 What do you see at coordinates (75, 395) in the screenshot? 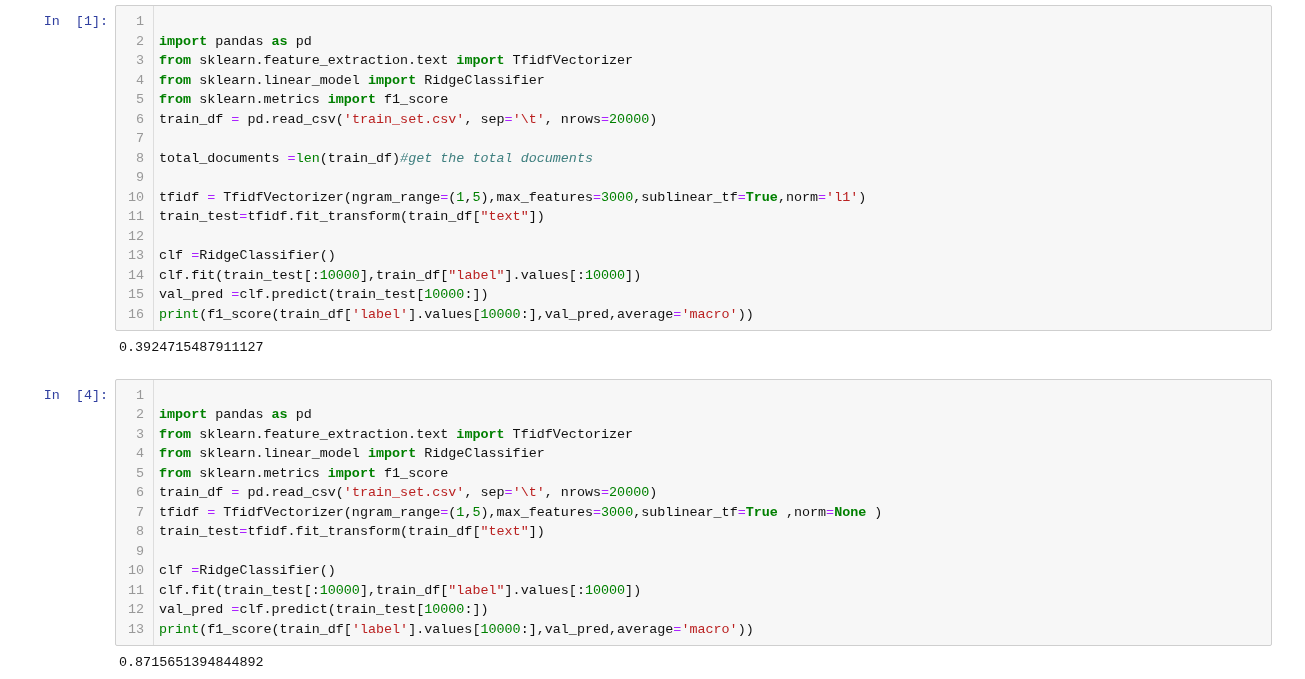
I see `cell-prompt: In [4]:` at bounding box center [75, 395].